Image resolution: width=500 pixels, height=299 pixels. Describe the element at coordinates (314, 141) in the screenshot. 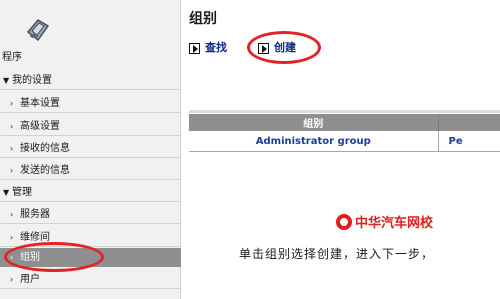

I see `group-name-cell: Administrator group` at that location.